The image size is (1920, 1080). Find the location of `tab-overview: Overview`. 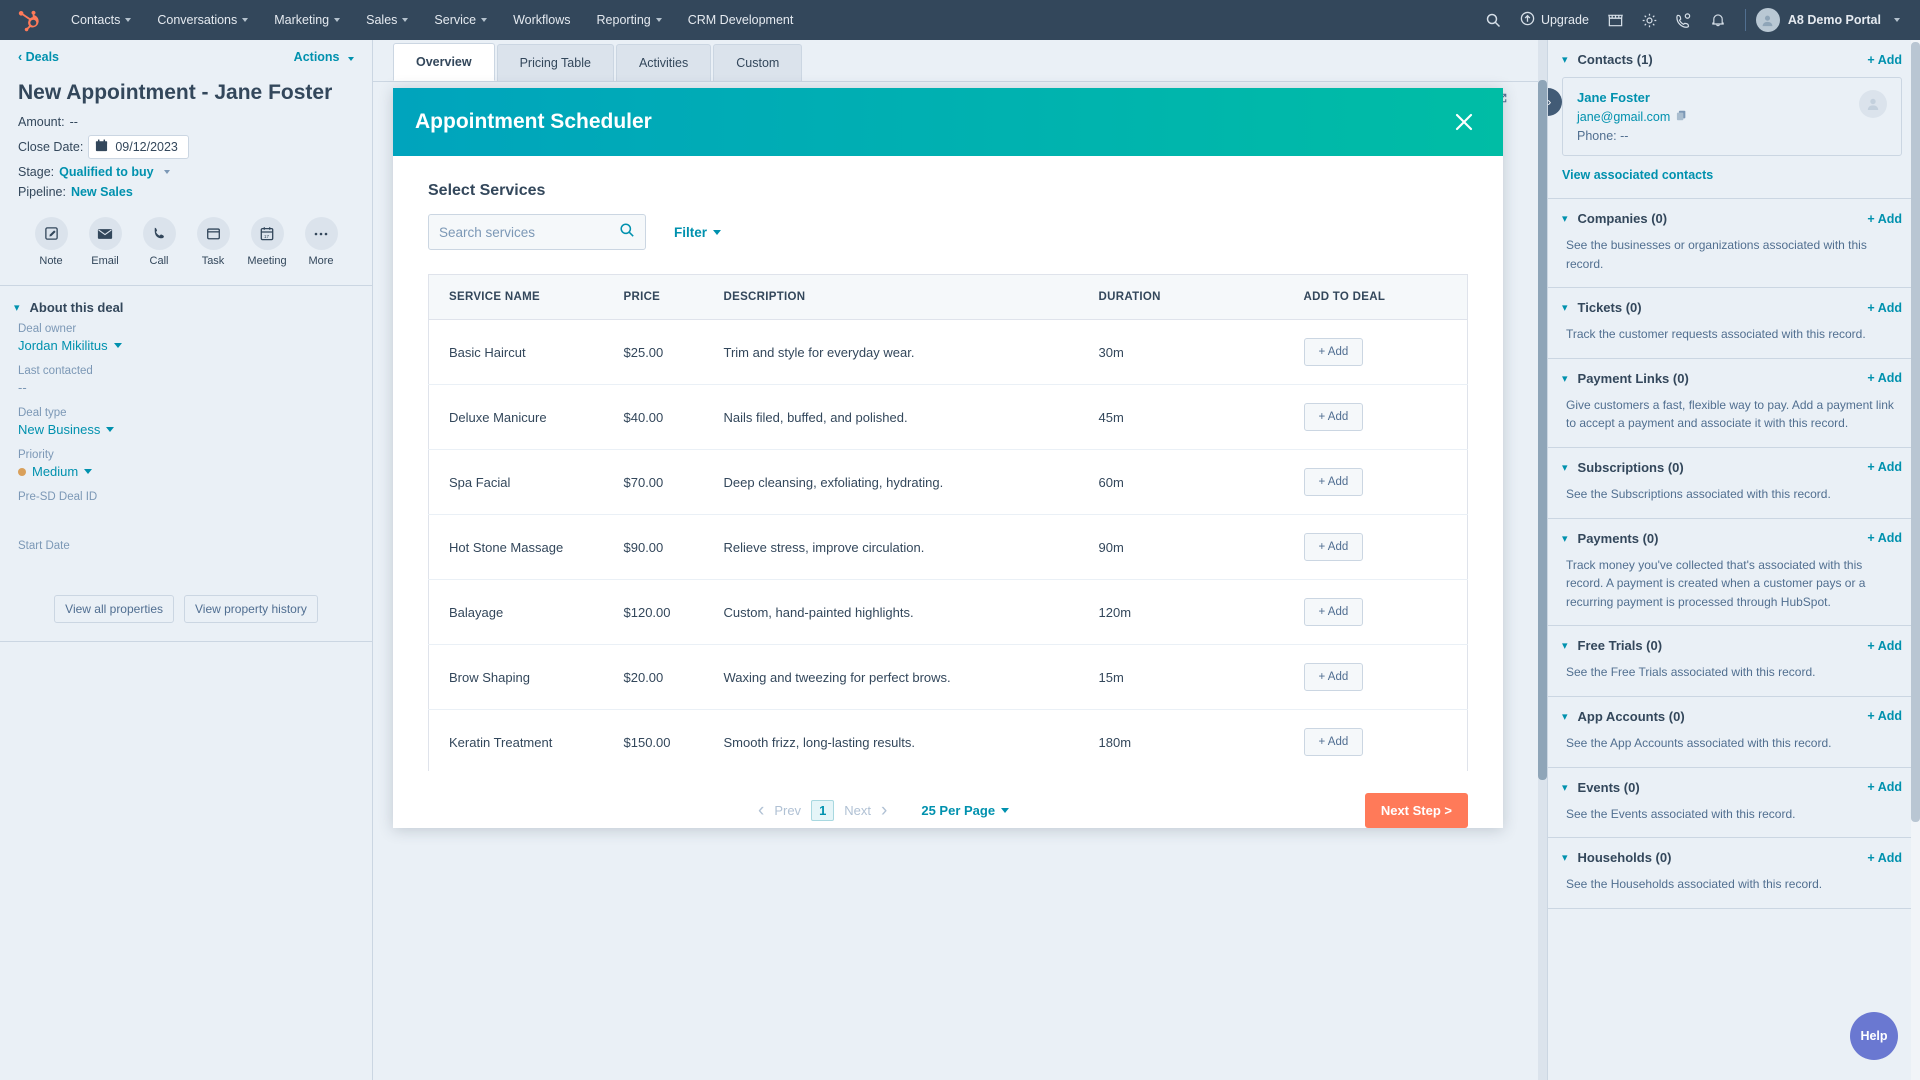

tab-overview: Overview is located at coordinates (444, 62).